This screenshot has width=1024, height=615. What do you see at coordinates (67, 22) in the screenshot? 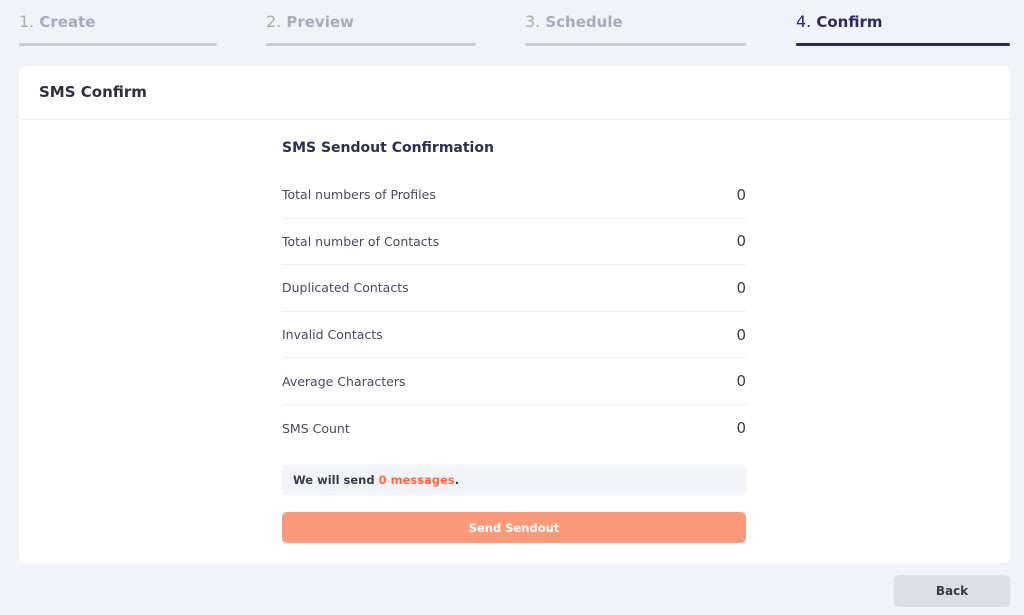
I see `step-label: Create` at bounding box center [67, 22].